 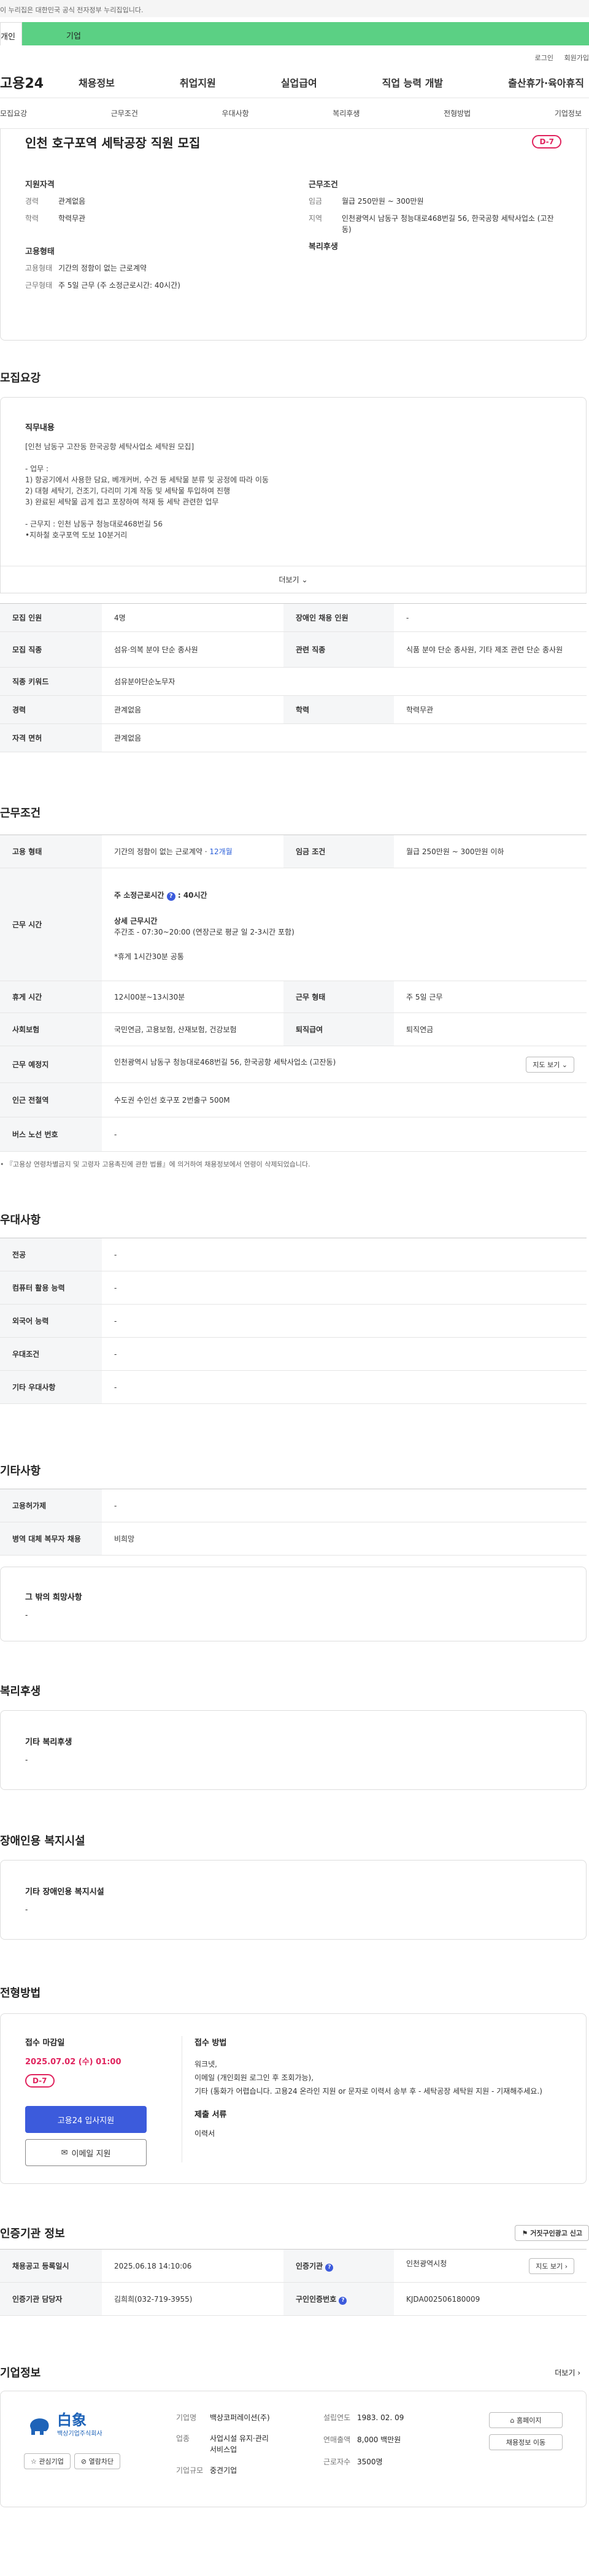 I want to click on row-value: 인천광역시청 지도 보기 ›, so click(x=490, y=2266).